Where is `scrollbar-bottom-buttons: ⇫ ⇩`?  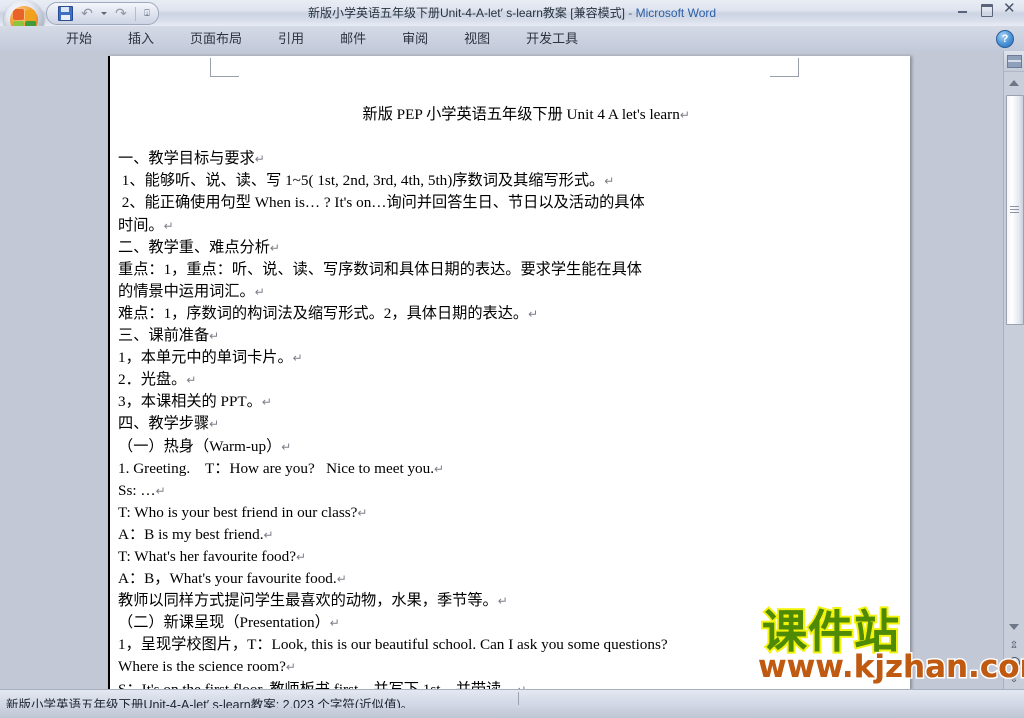 scrollbar-bottom-buttons: ⇫ ⇩ is located at coordinates (1014, 653).